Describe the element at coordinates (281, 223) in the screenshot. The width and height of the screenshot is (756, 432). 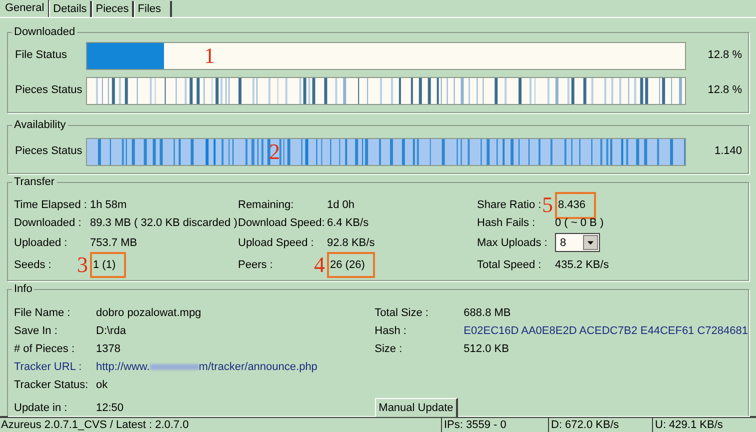
I see `field-label: Download Speed:` at that location.